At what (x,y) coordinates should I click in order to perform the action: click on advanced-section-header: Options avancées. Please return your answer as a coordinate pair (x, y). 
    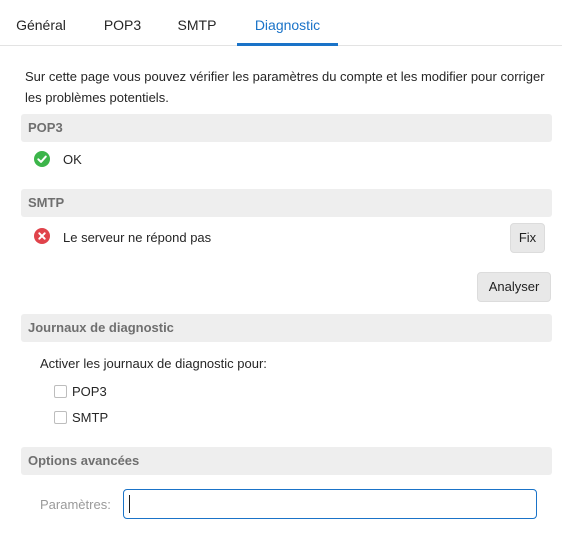
    Looking at the image, I should click on (286, 461).